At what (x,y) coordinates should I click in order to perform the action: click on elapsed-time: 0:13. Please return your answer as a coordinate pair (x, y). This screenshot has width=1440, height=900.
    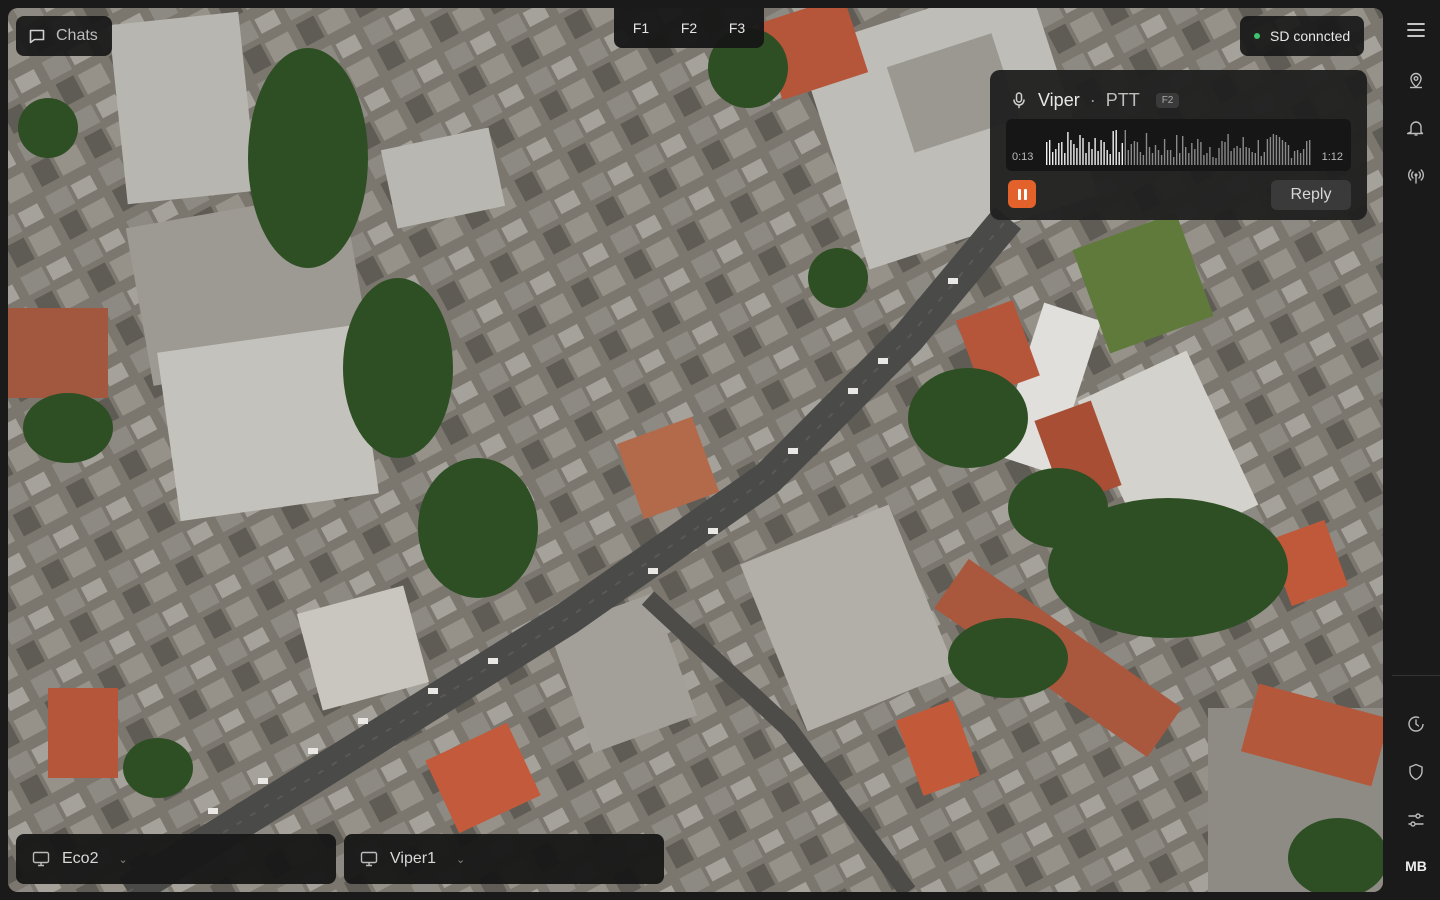
    Looking at the image, I should click on (1023, 157).